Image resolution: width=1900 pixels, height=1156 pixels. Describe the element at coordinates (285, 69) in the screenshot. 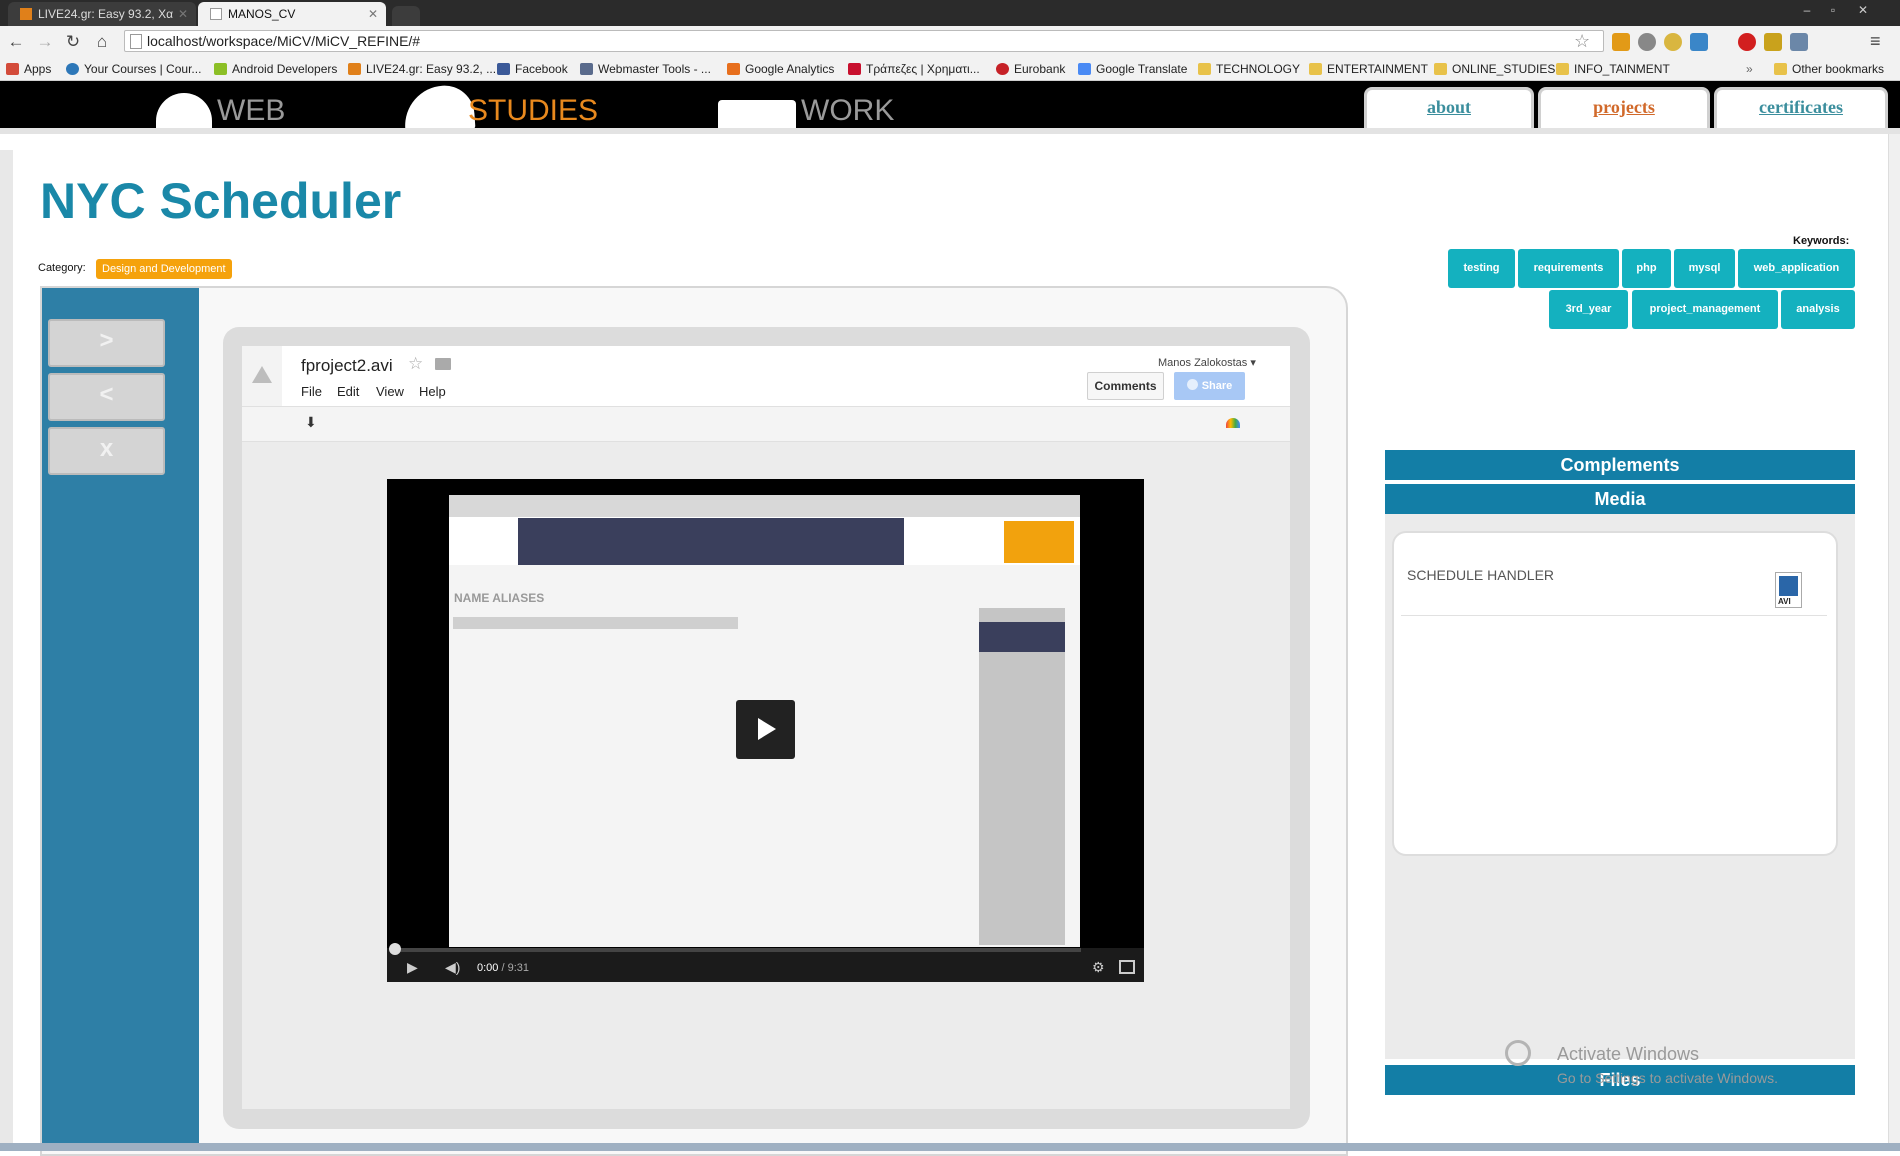

I see `bookmark-label: Android Developers` at that location.